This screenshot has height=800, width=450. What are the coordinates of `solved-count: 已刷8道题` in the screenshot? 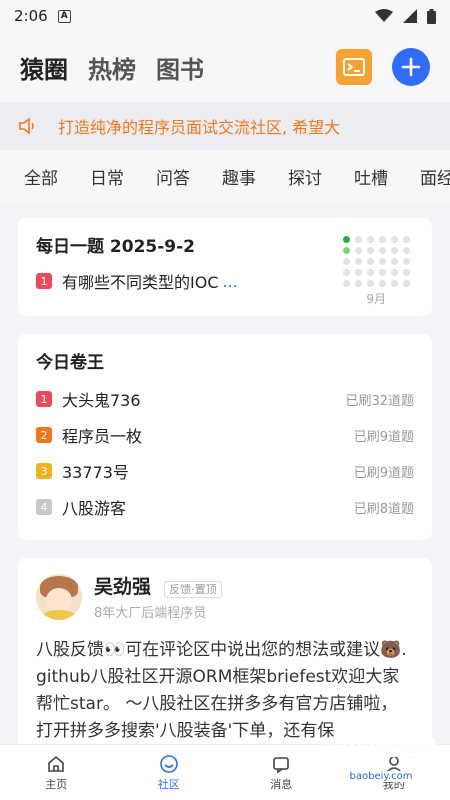 It's located at (383, 509).